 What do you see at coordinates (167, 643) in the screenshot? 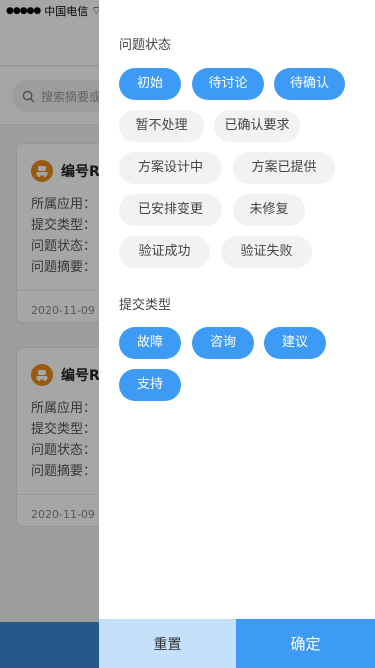
I see `reset-button: 重置` at bounding box center [167, 643].